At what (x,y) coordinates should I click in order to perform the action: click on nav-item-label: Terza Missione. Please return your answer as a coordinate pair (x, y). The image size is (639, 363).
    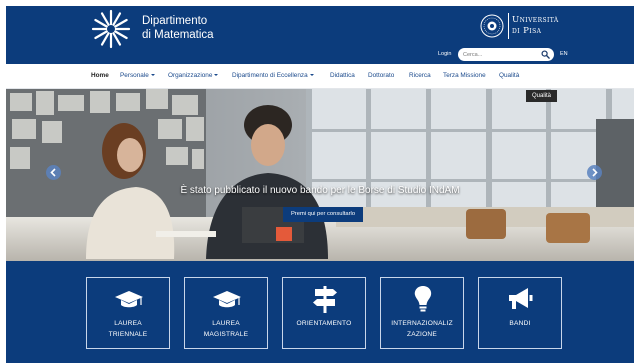
    Looking at the image, I should click on (464, 75).